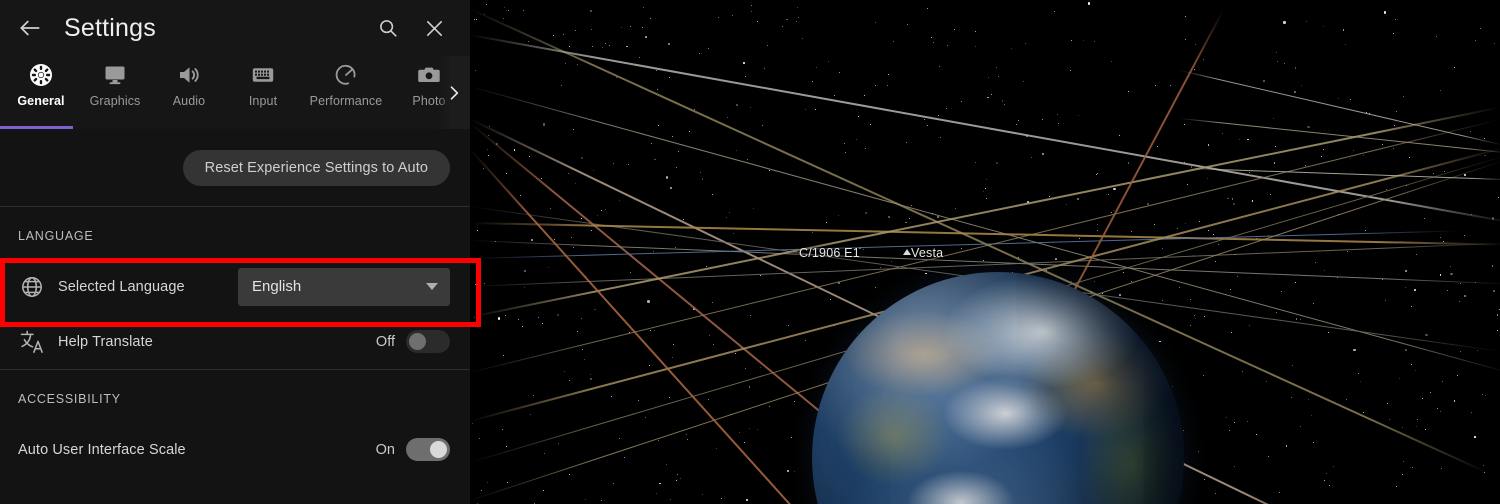 The height and width of the screenshot is (504, 1500). I want to click on search-icon, so click(388, 28).